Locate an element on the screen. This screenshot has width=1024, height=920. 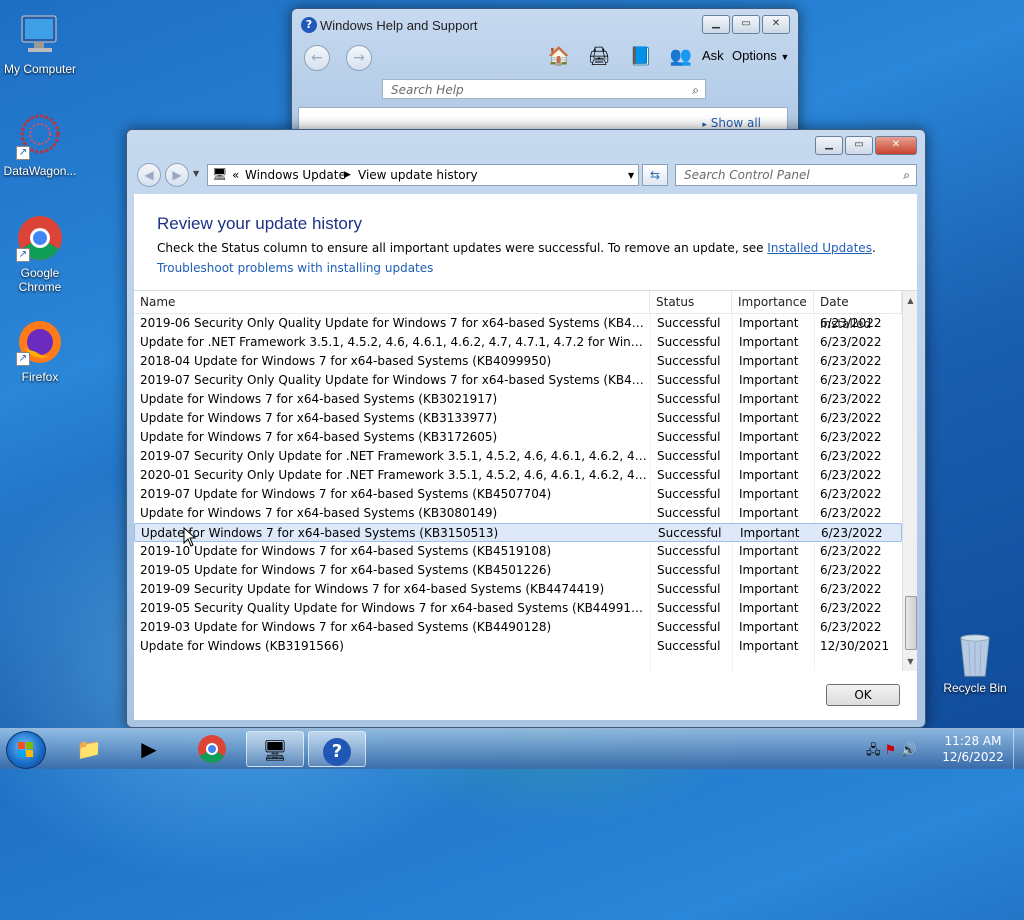
breadcrumb-windows-update: Windows Update is located at coordinates (295, 175).